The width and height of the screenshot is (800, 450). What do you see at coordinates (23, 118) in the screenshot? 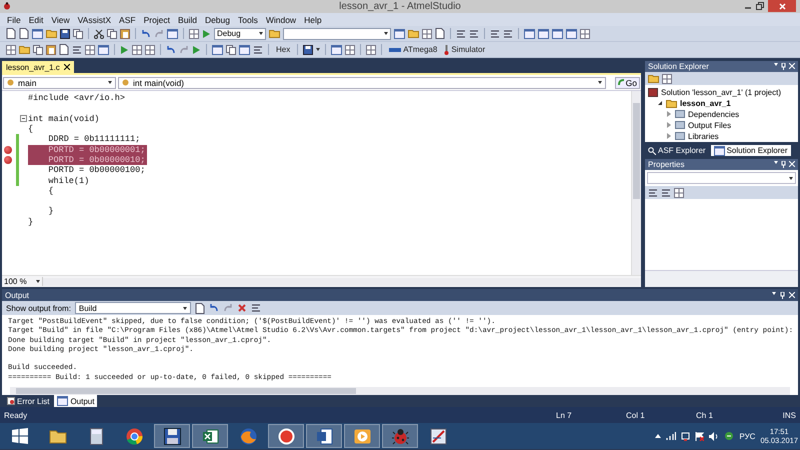
I see `collapse-icon` at bounding box center [23, 118].